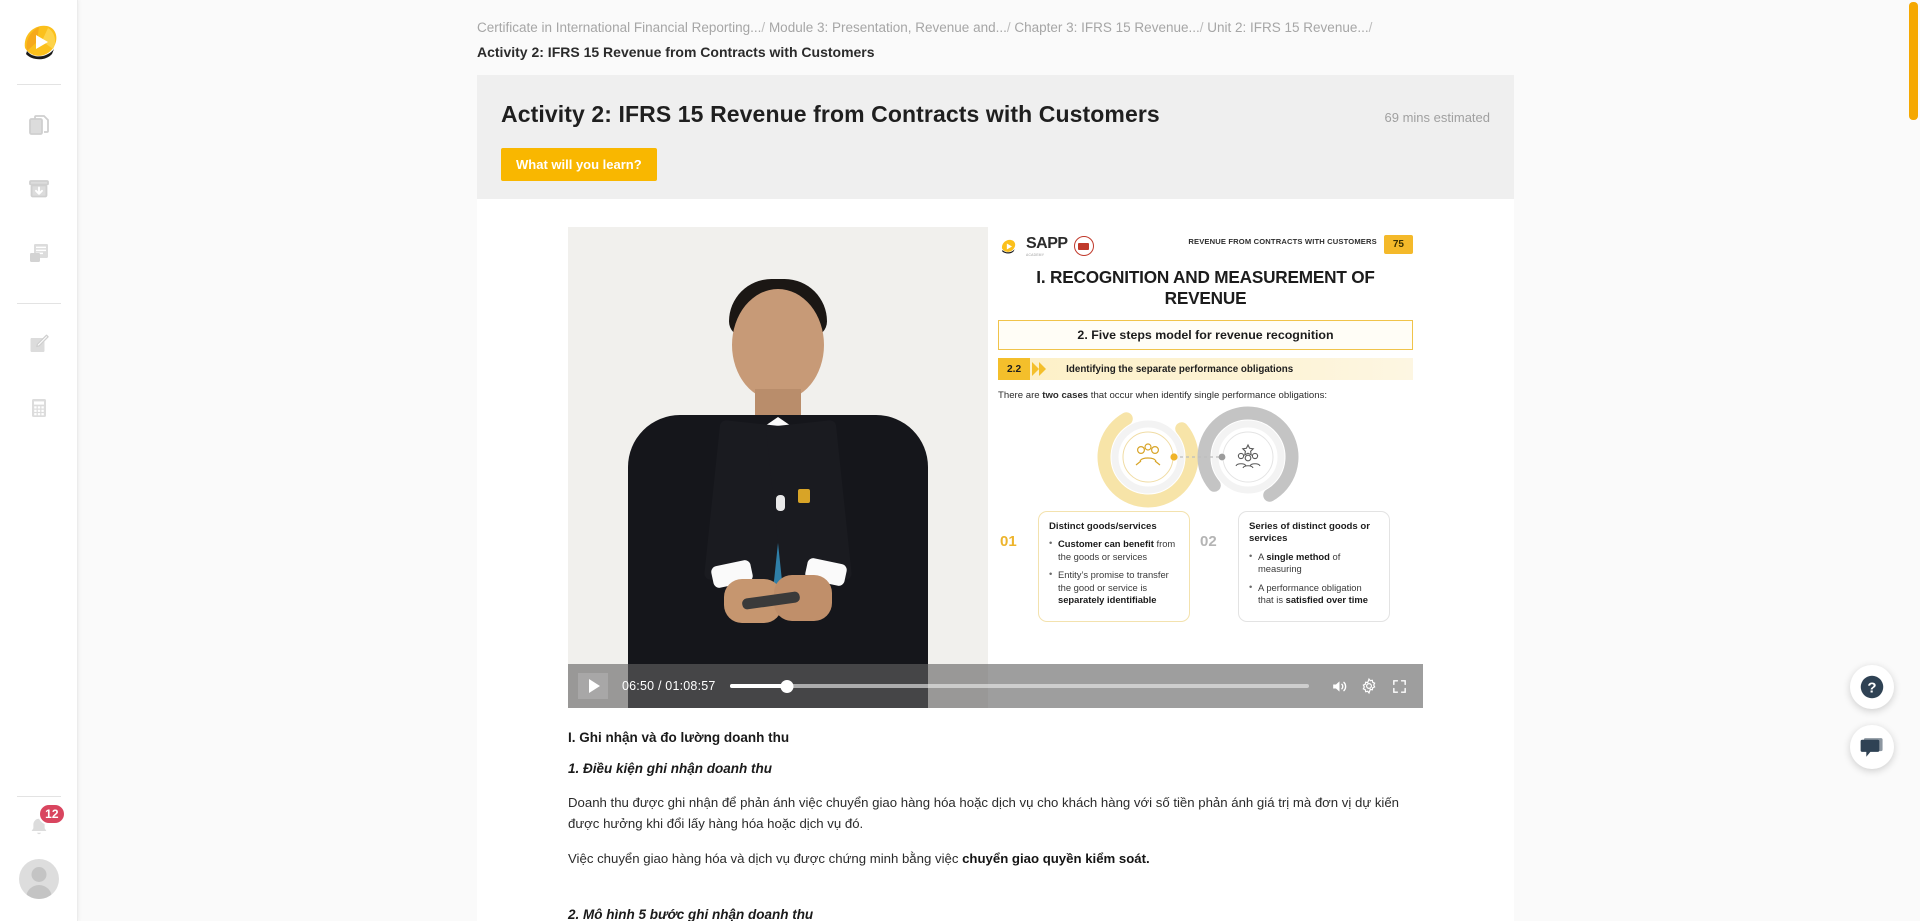  Describe the element at coordinates (39, 42) in the screenshot. I see `sapp-logo` at that location.